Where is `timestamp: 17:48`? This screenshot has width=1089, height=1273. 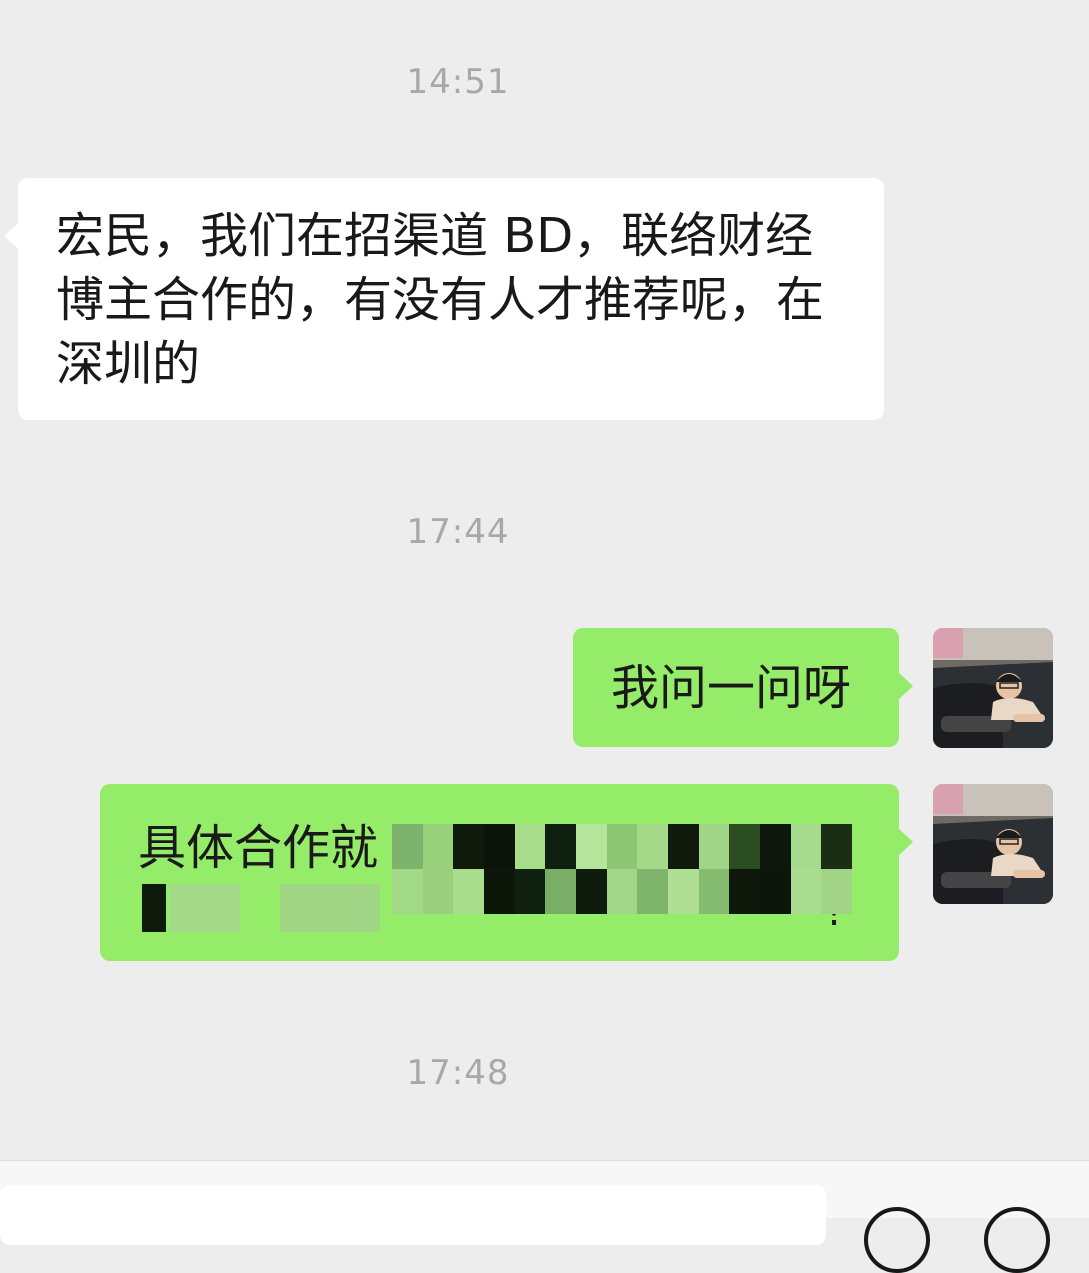 timestamp: 17:48 is located at coordinates (458, 1073).